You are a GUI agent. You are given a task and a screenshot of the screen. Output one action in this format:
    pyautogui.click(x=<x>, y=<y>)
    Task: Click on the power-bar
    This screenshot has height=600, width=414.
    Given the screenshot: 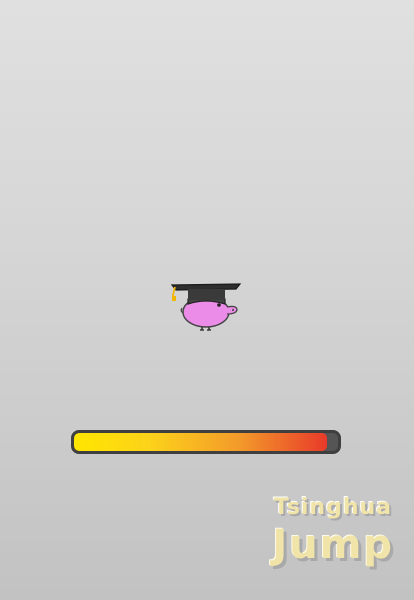 What is the action you would take?
    pyautogui.click(x=206, y=442)
    